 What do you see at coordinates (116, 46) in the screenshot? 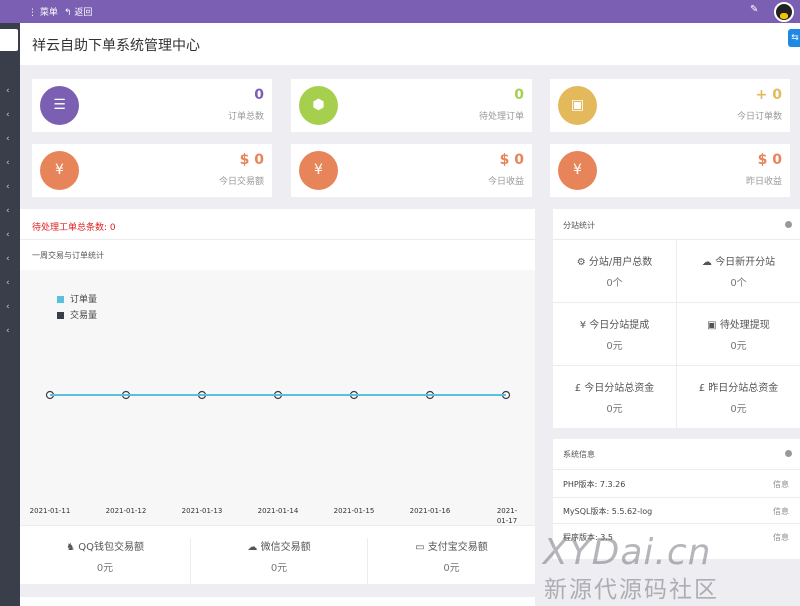
I see `page-title: 祥云自助下单系统管理中心` at bounding box center [116, 46].